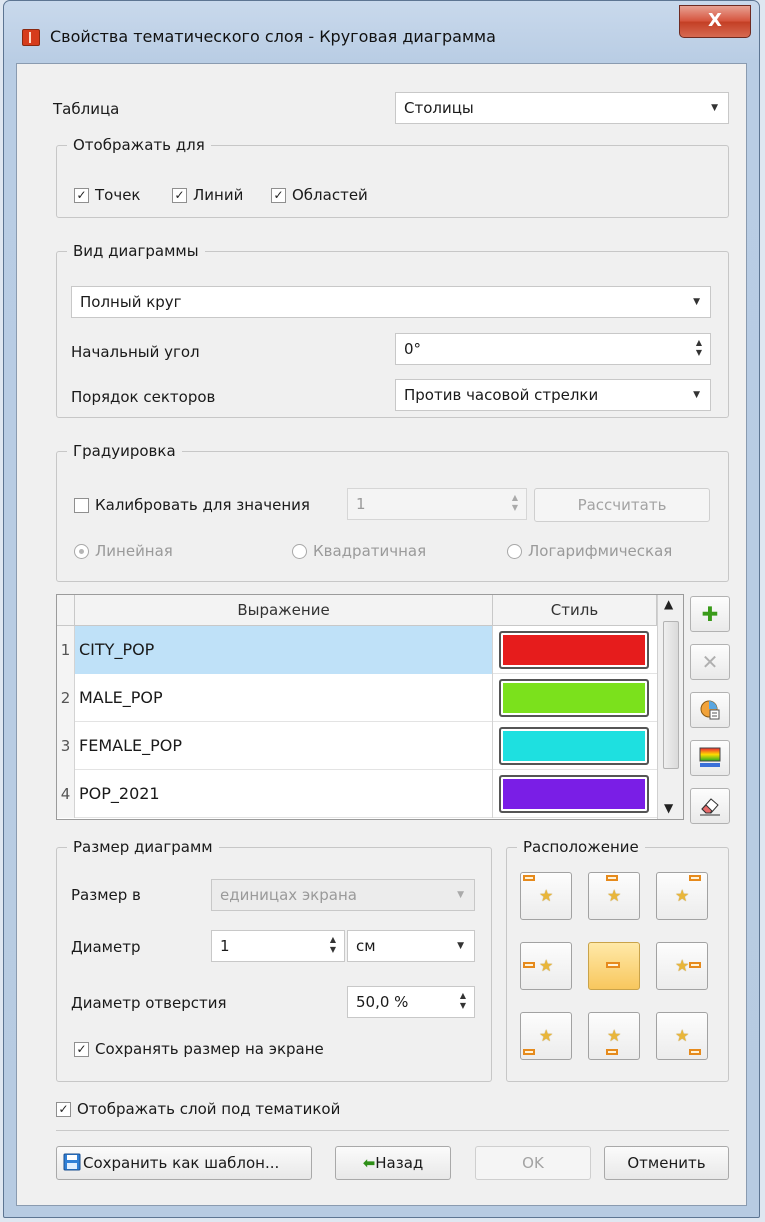 This screenshot has width=765, height=1222. I want to click on position-top-right-button: ★, so click(682, 896).